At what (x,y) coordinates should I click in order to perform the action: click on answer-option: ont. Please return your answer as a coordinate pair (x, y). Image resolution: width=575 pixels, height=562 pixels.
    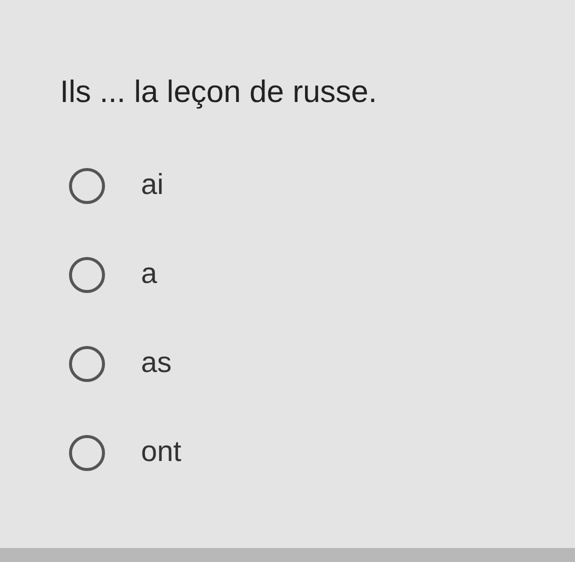
    Looking at the image, I should click on (322, 453).